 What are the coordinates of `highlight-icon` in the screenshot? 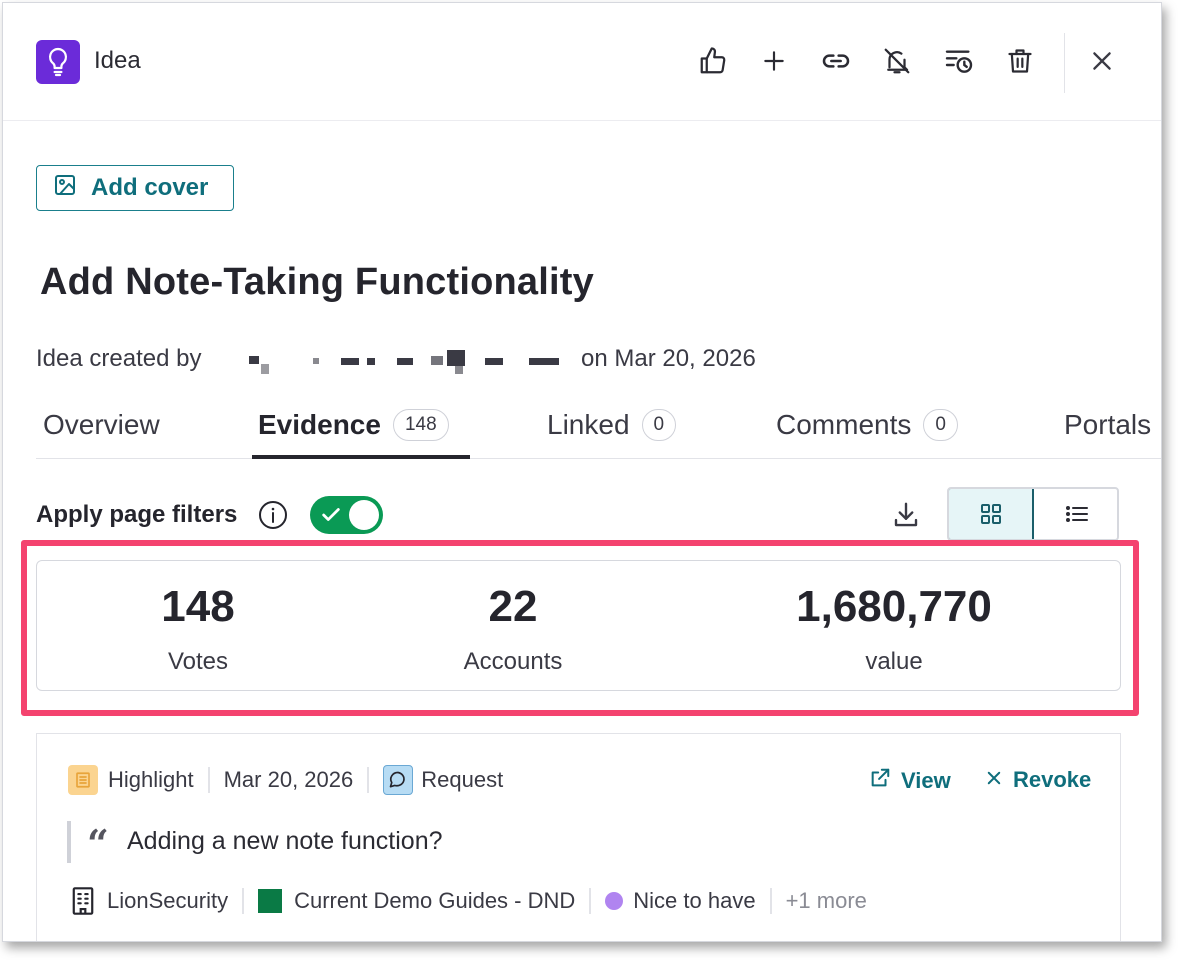 It's located at (83, 780).